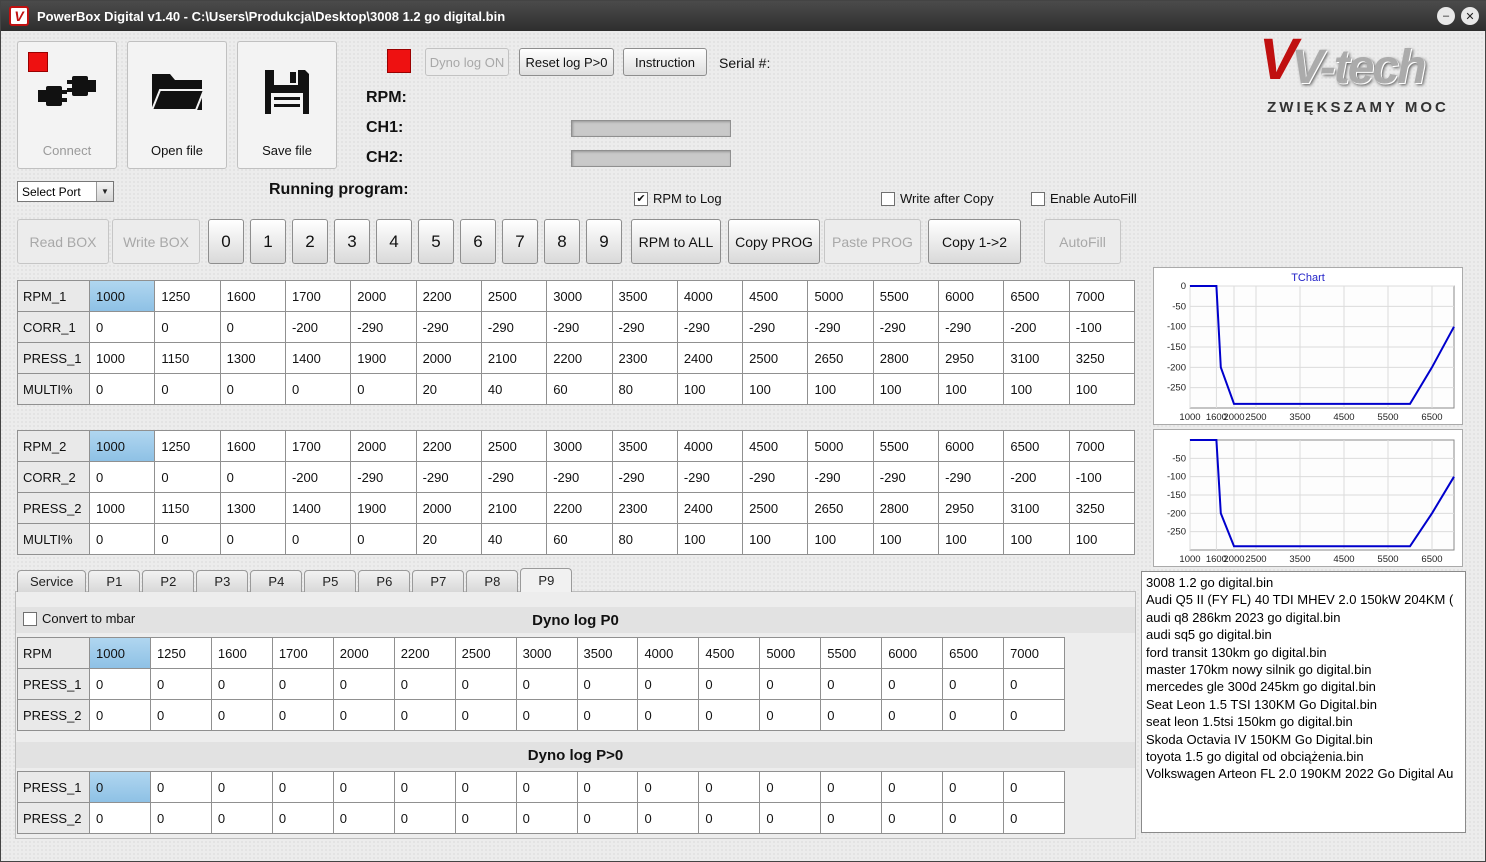 The height and width of the screenshot is (862, 1486). What do you see at coordinates (449, 539) in the screenshot?
I see `table-cell: 20` at bounding box center [449, 539].